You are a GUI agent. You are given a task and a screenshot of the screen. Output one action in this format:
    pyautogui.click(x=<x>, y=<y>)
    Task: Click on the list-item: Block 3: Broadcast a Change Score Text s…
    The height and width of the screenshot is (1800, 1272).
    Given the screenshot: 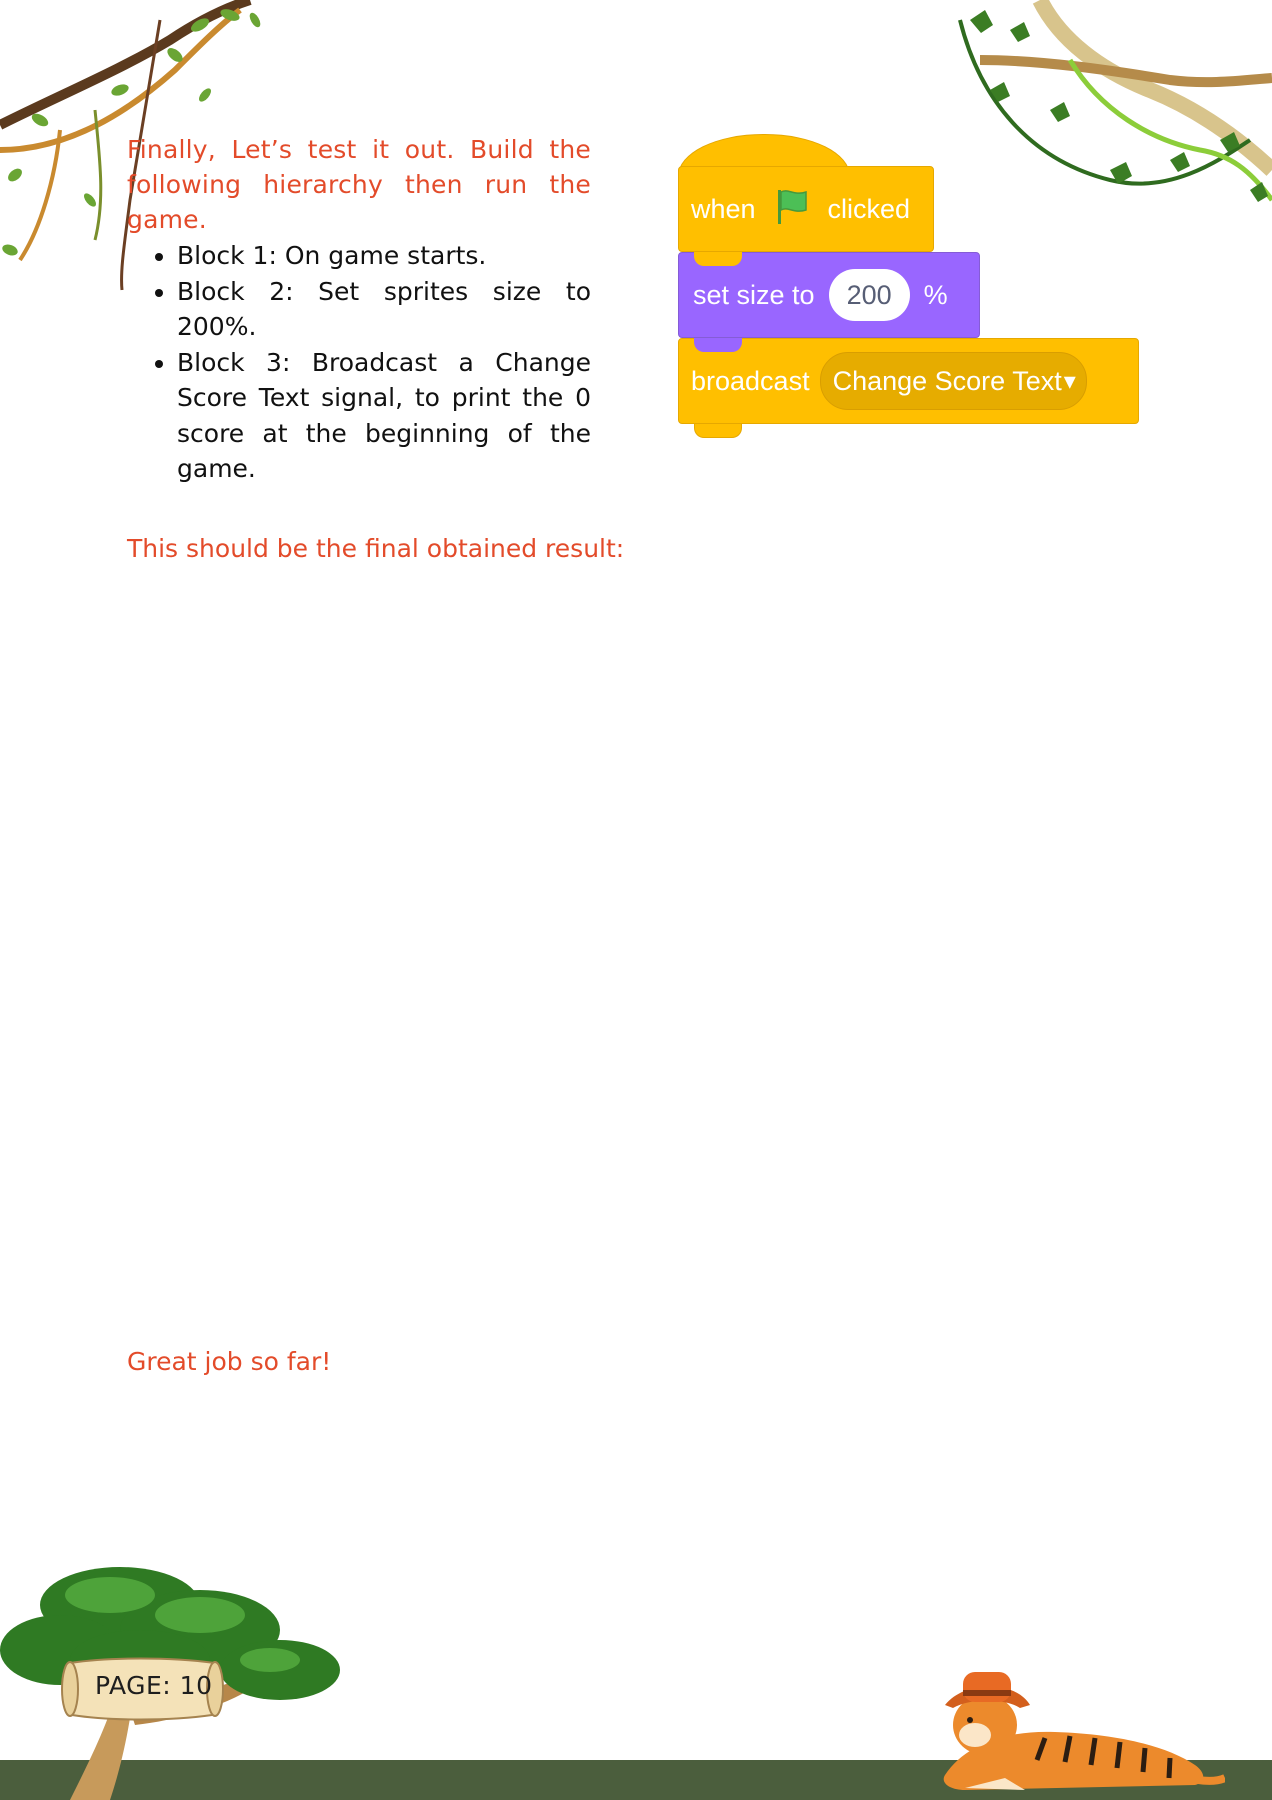 What is the action you would take?
    pyautogui.click(x=384, y=416)
    